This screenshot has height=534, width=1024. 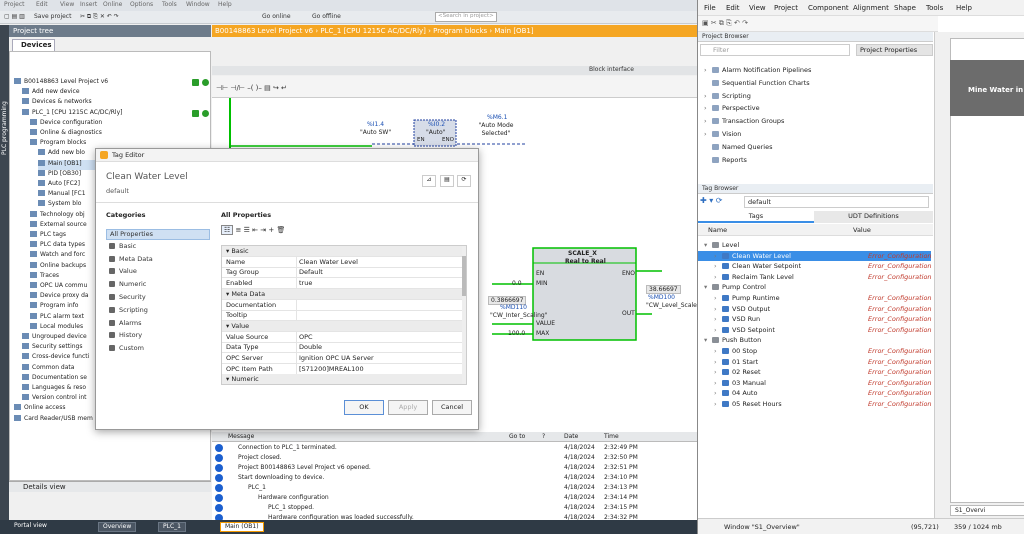 I want to click on tag-row: › 04 Auto Error_Configuration, so click(x=815, y=393).